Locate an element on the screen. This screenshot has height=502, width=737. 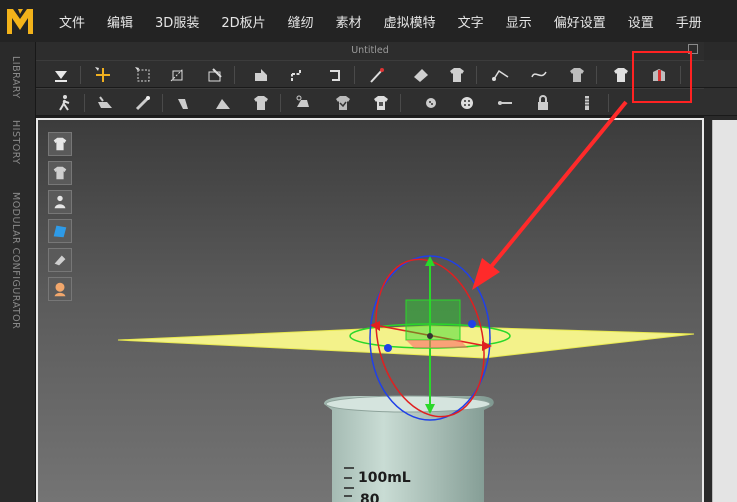
right-toolbar-top is located at coordinates (720, 74).